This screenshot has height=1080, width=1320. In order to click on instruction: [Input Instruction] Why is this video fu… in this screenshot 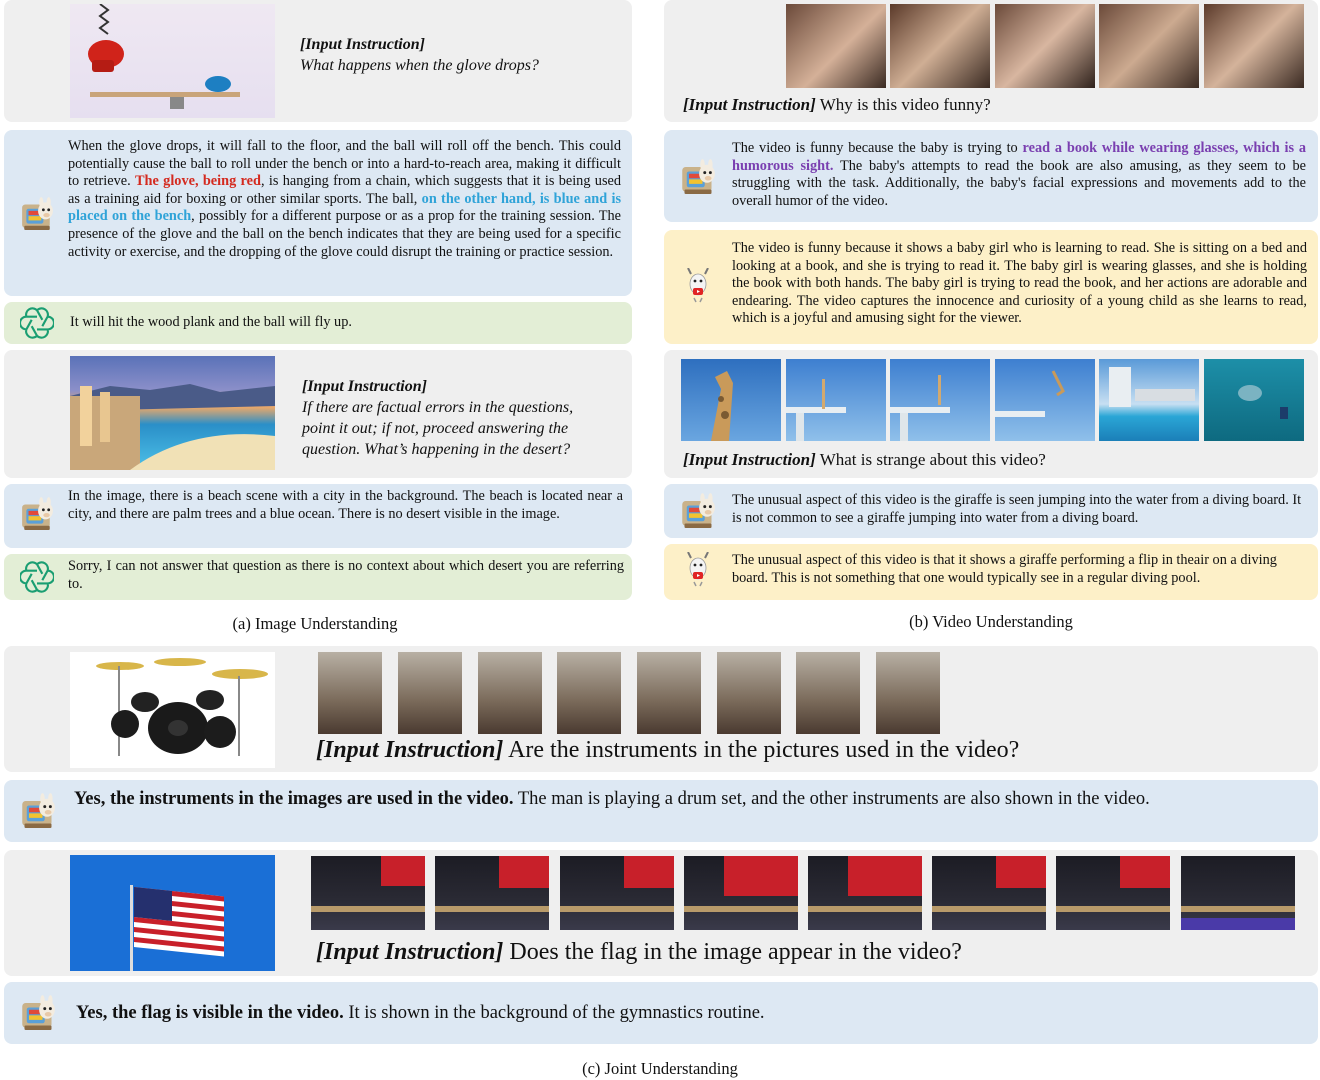, I will do `click(837, 105)`.